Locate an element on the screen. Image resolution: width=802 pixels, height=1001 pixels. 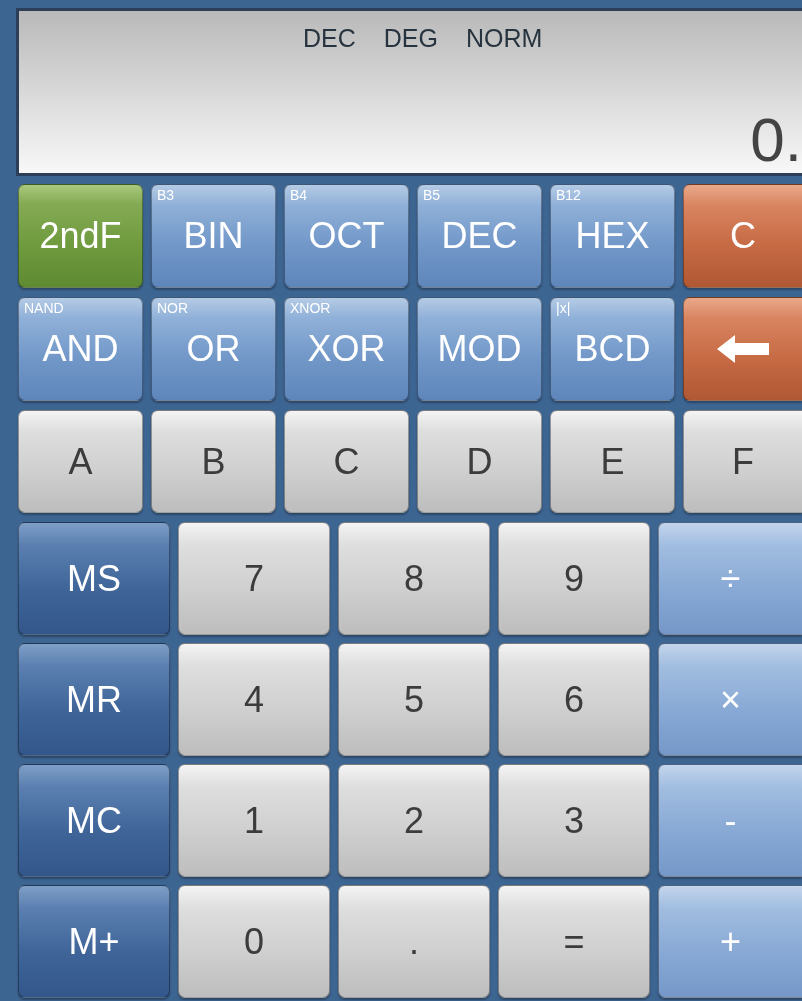
key-button: 0 is located at coordinates (254, 941).